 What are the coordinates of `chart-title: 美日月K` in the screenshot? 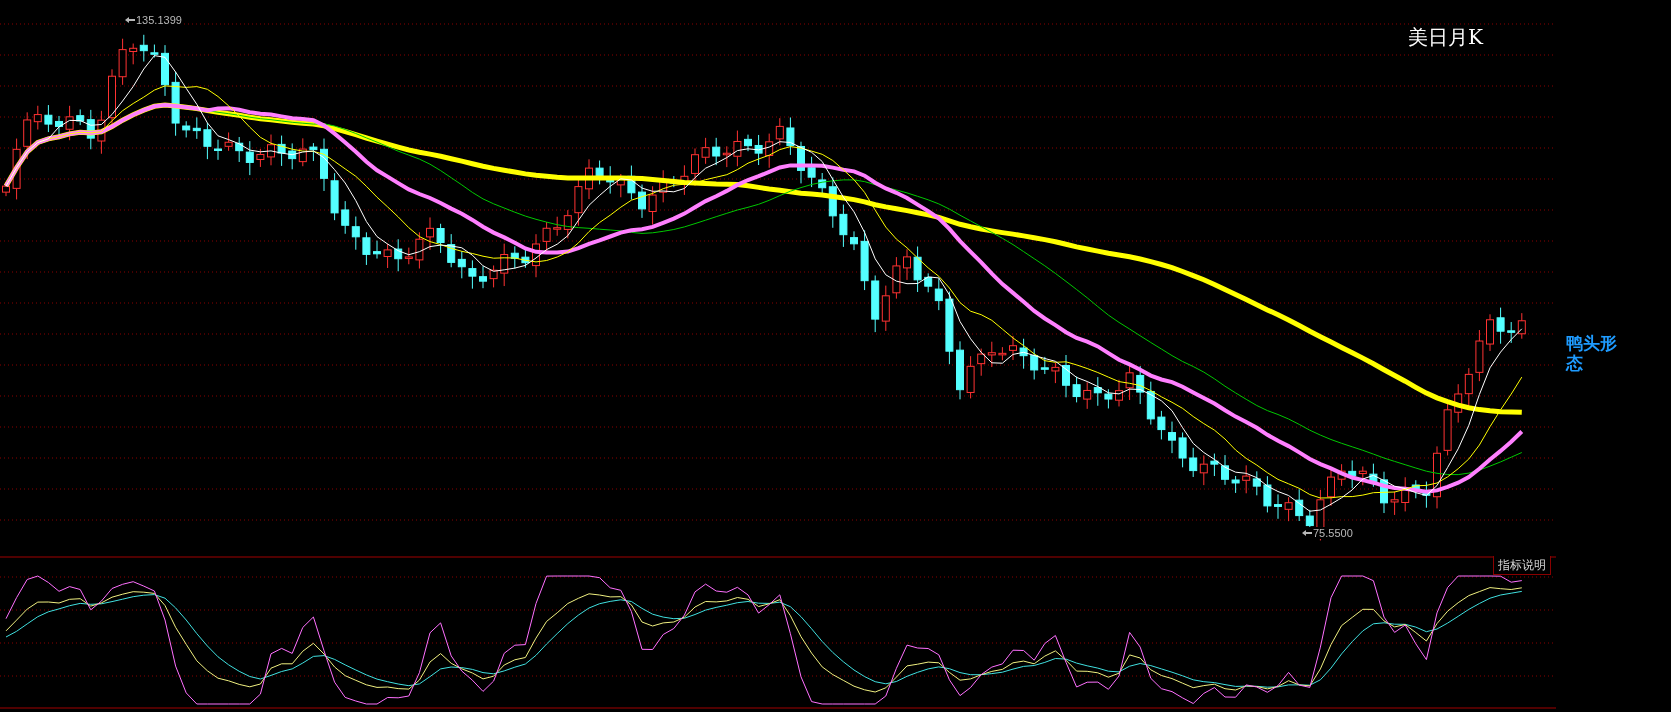 It's located at (1445, 37).